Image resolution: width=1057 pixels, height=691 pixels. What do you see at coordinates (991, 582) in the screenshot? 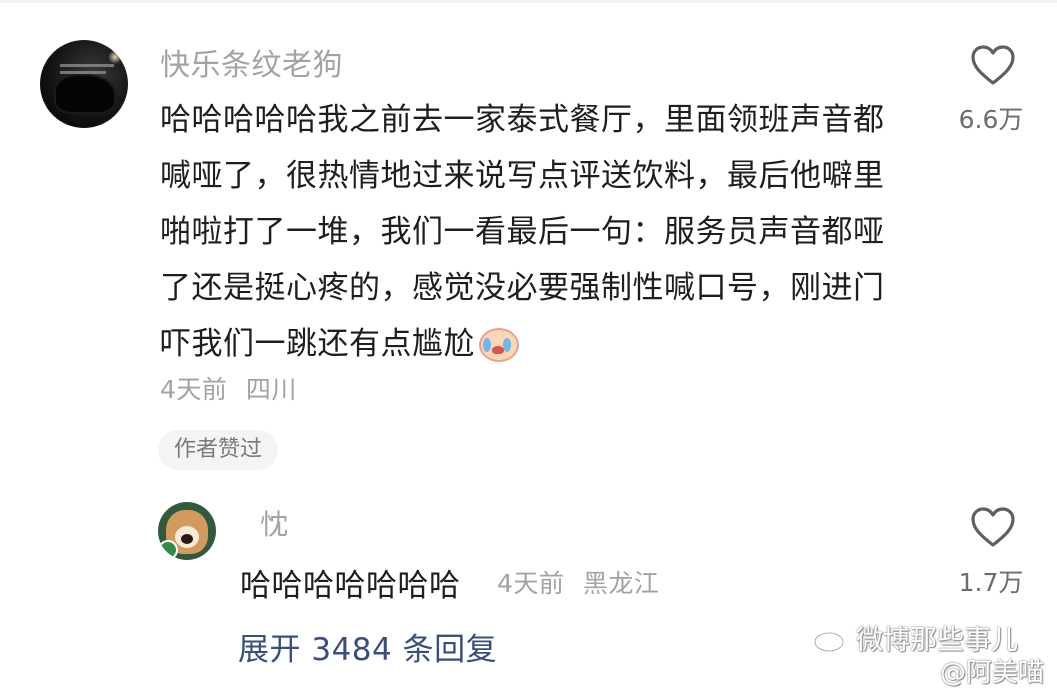
I see `reply-like-count: 1.7万` at bounding box center [991, 582].